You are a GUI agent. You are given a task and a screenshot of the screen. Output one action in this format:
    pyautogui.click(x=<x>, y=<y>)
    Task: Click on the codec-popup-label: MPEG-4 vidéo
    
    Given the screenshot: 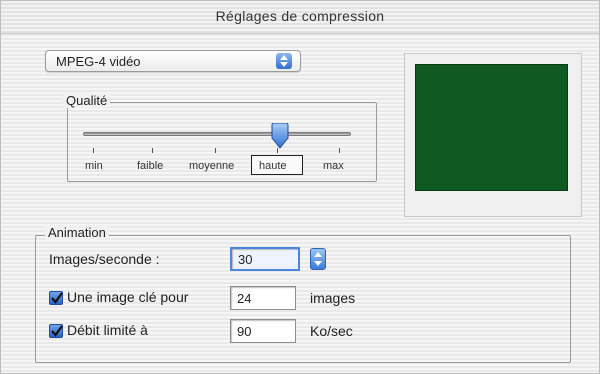 What is the action you would take?
    pyautogui.click(x=98, y=61)
    